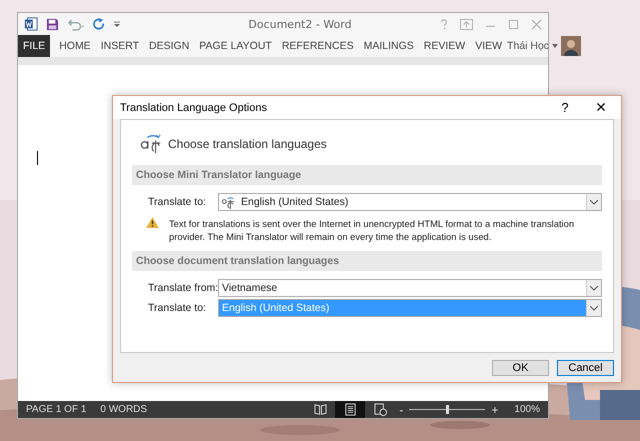  What do you see at coordinates (151, 144) in the screenshot?
I see `translate-icon` at bounding box center [151, 144].